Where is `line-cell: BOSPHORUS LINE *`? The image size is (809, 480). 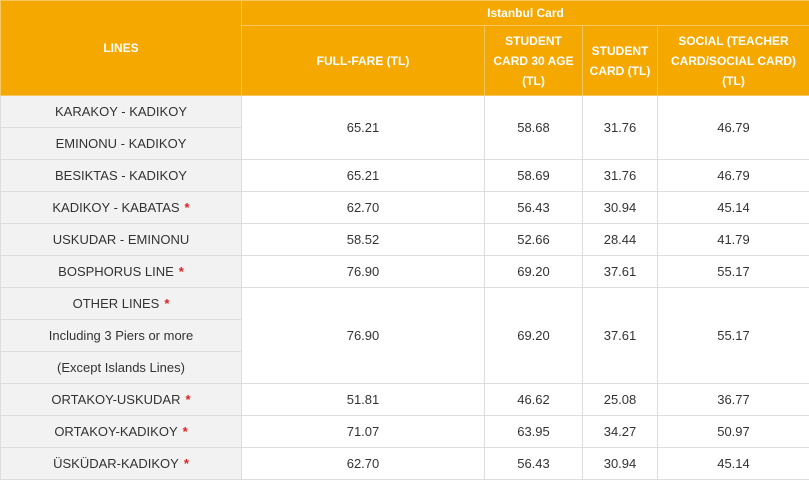 line-cell: BOSPHORUS LINE * is located at coordinates (121, 272).